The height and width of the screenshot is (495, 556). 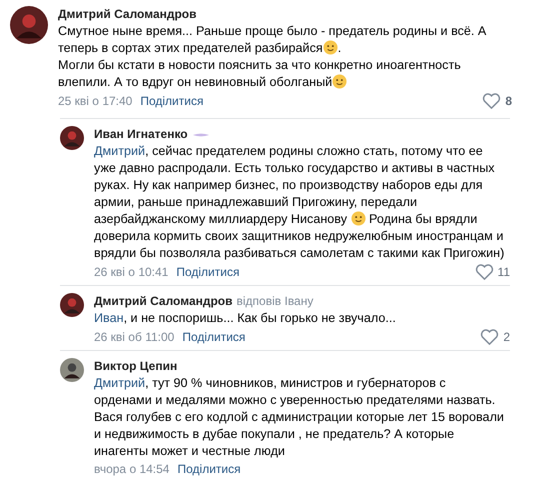 What do you see at coordinates (504, 272) in the screenshot?
I see `like-count: 11` at bounding box center [504, 272].